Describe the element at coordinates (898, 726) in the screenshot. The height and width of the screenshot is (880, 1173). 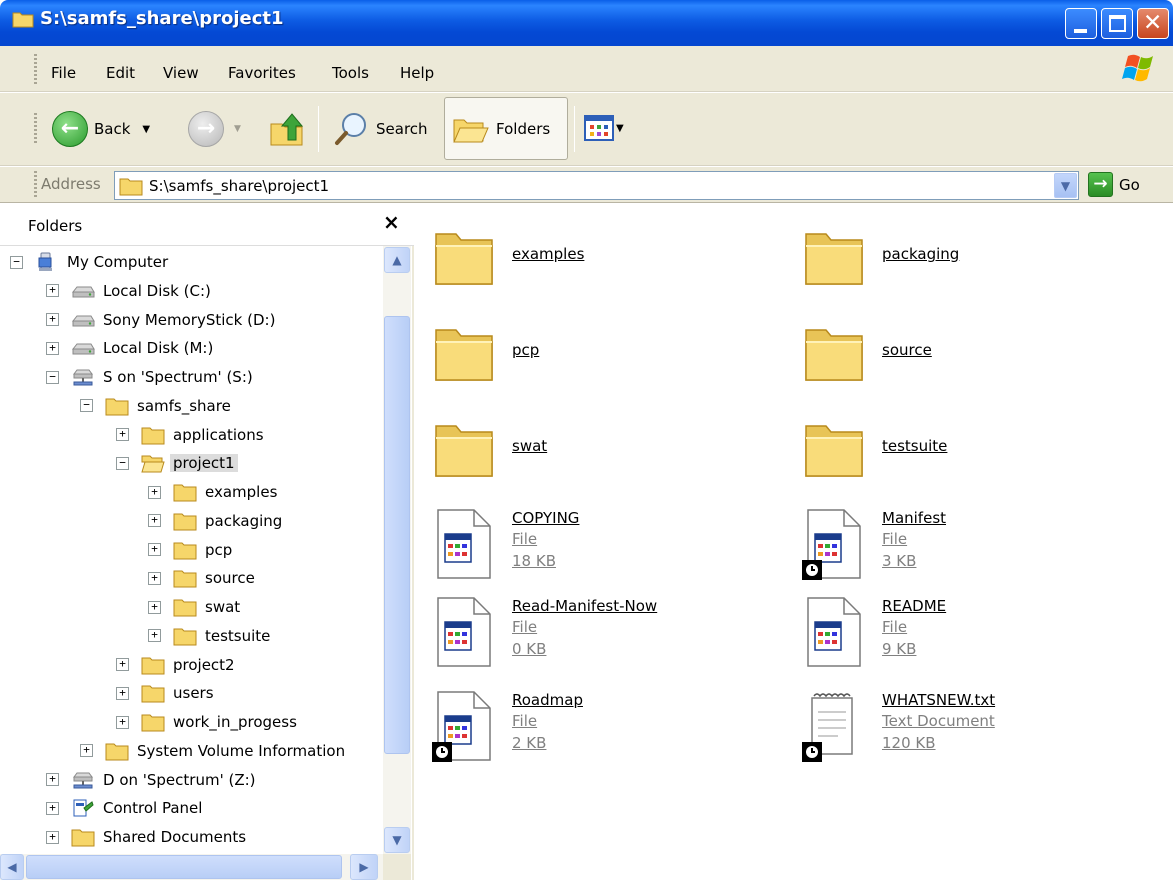
I see `file-item: WHATSNEW.txt Text Document 120 KB` at that location.